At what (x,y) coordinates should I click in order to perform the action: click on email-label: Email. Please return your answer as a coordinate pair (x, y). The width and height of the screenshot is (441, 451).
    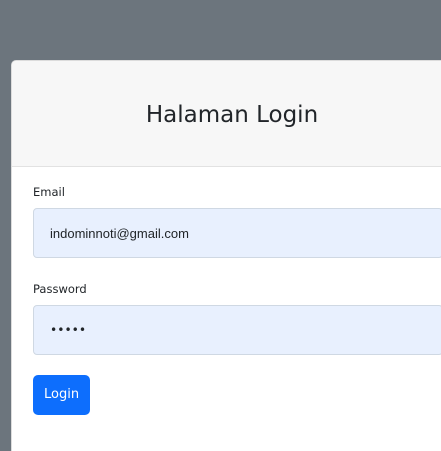
    Looking at the image, I should click on (49, 192).